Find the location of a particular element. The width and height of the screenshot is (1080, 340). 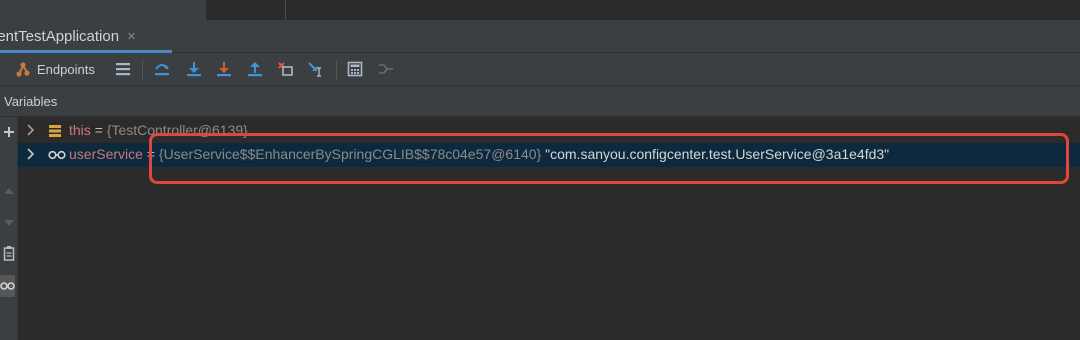

drop-frame-button is located at coordinates (286, 69).